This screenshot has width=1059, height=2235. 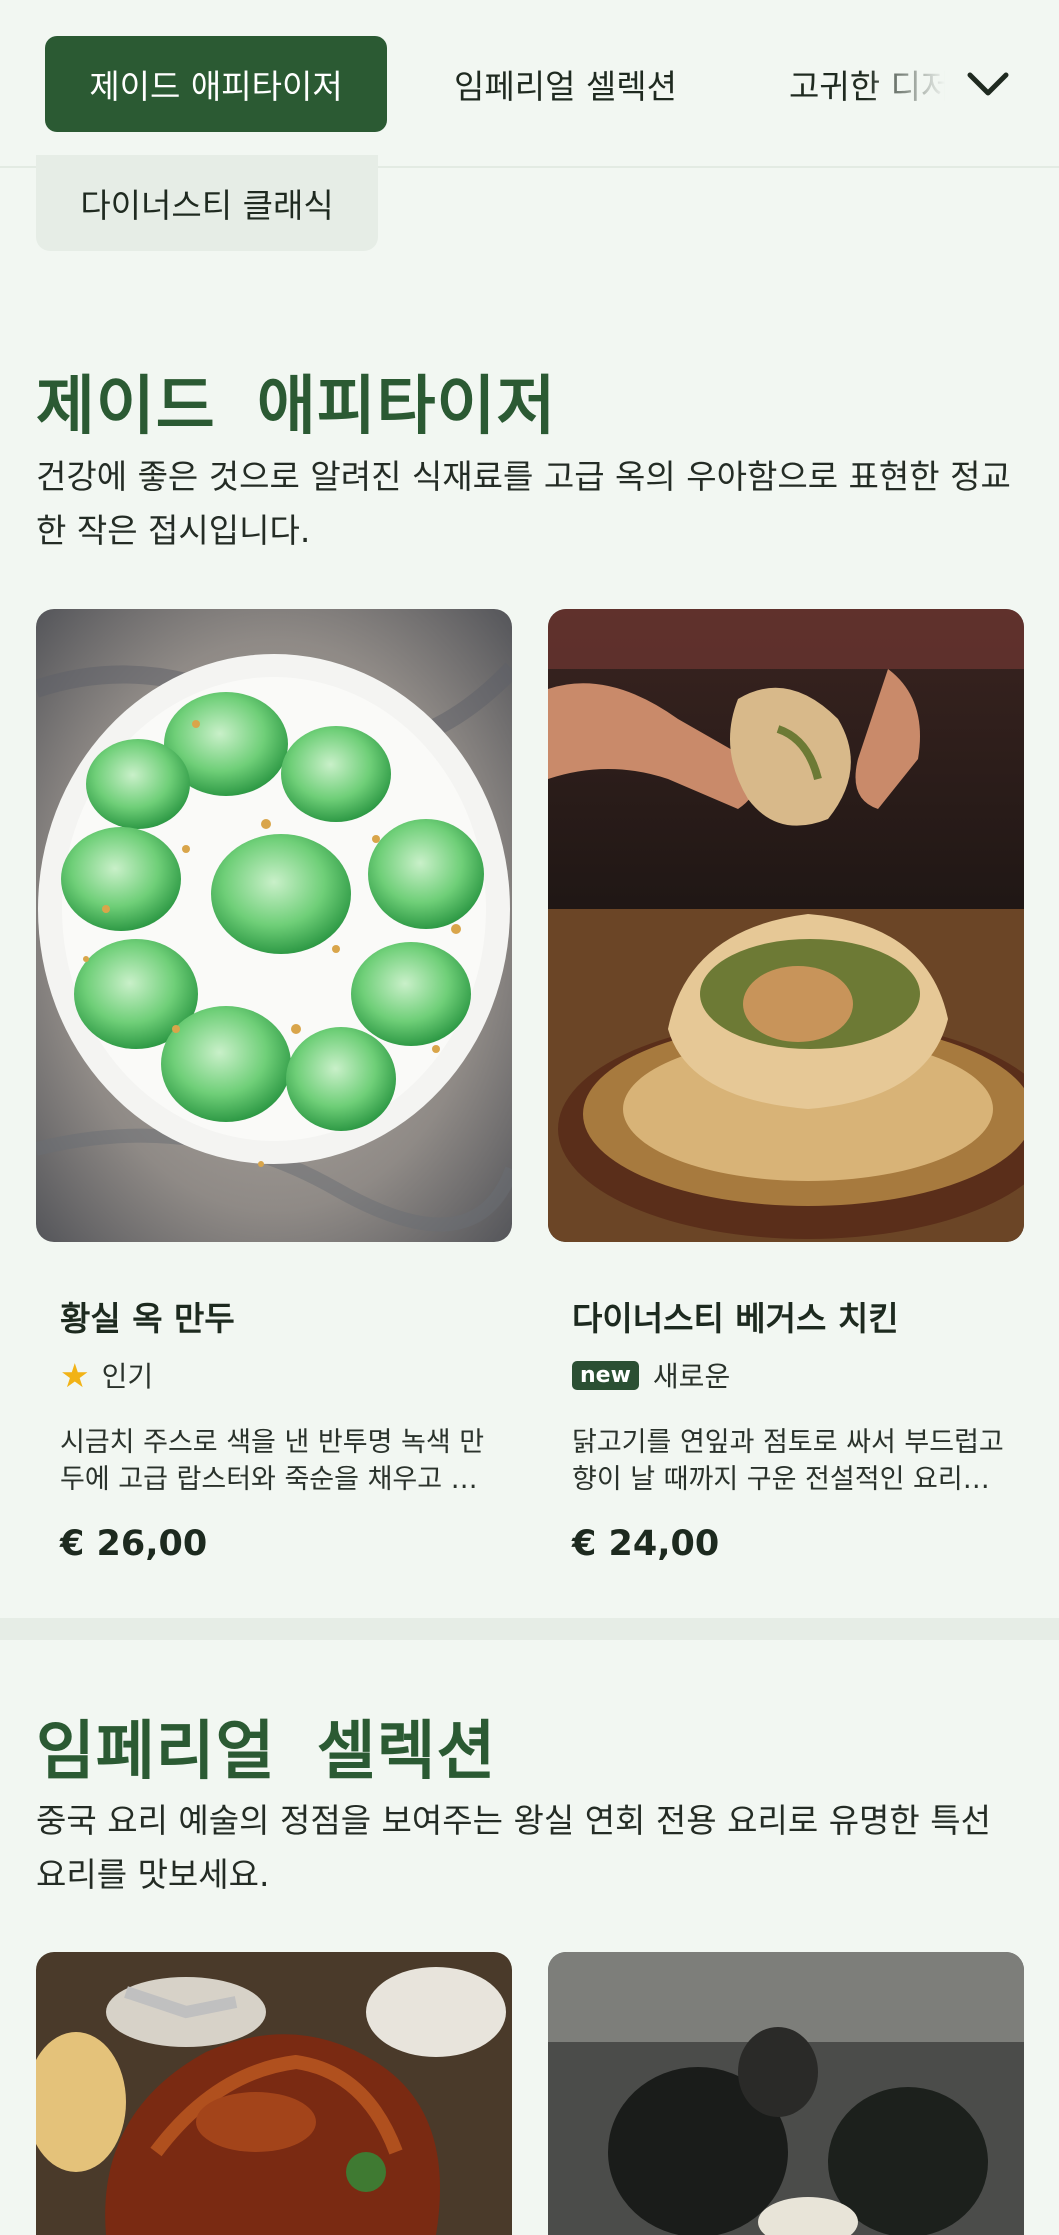 What do you see at coordinates (274, 2093) in the screenshot?
I see `roast-duck-image` at bounding box center [274, 2093].